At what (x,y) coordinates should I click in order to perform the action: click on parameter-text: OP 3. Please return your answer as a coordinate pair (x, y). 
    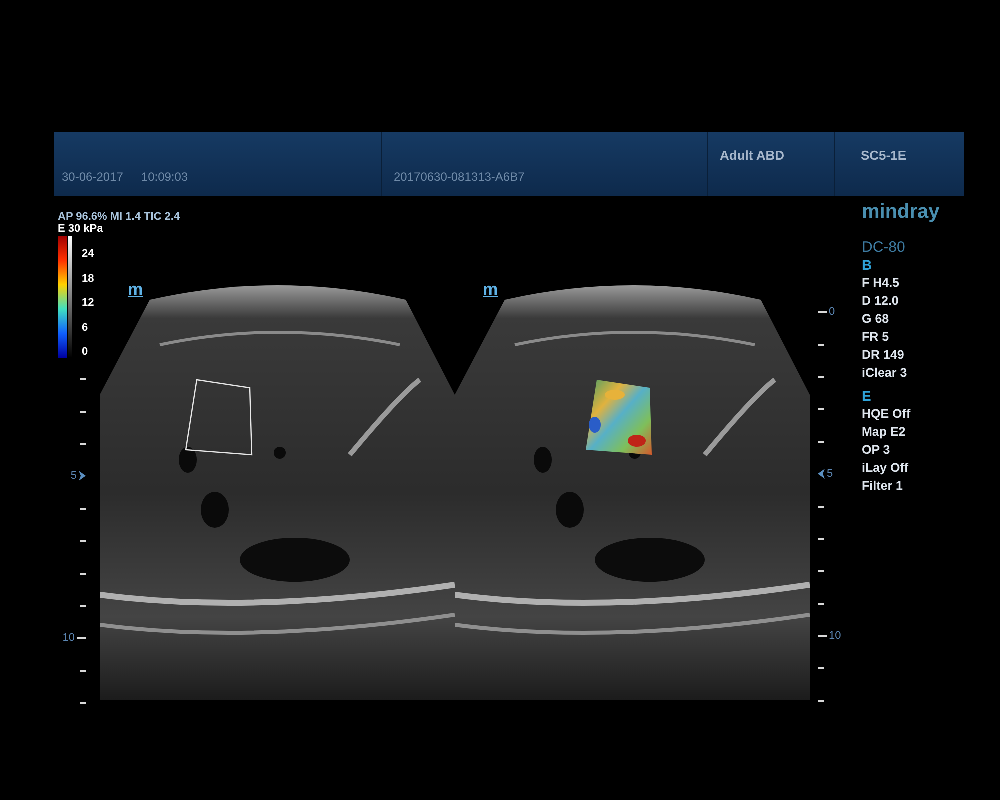
    Looking at the image, I should click on (877, 450).